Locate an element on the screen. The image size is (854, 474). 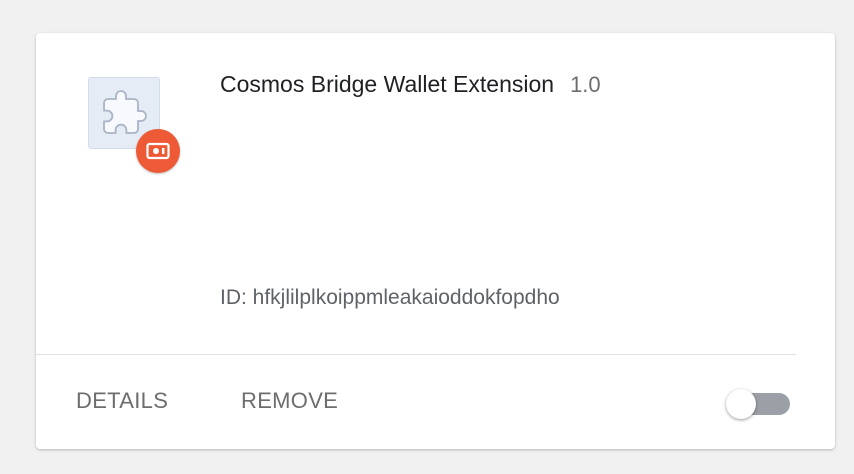
extension-version: 1.0 is located at coordinates (585, 84).